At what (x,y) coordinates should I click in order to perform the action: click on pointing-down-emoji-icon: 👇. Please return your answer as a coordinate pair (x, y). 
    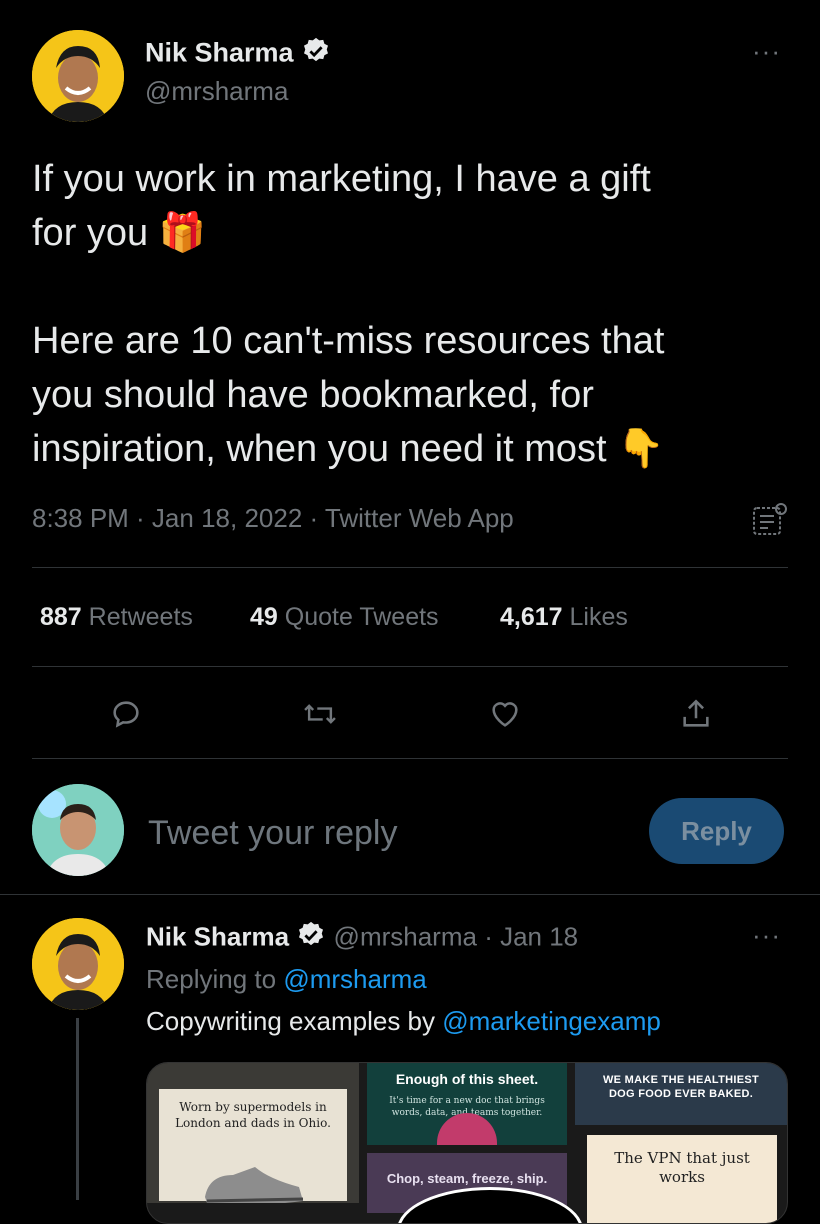
    Looking at the image, I should click on (641, 449).